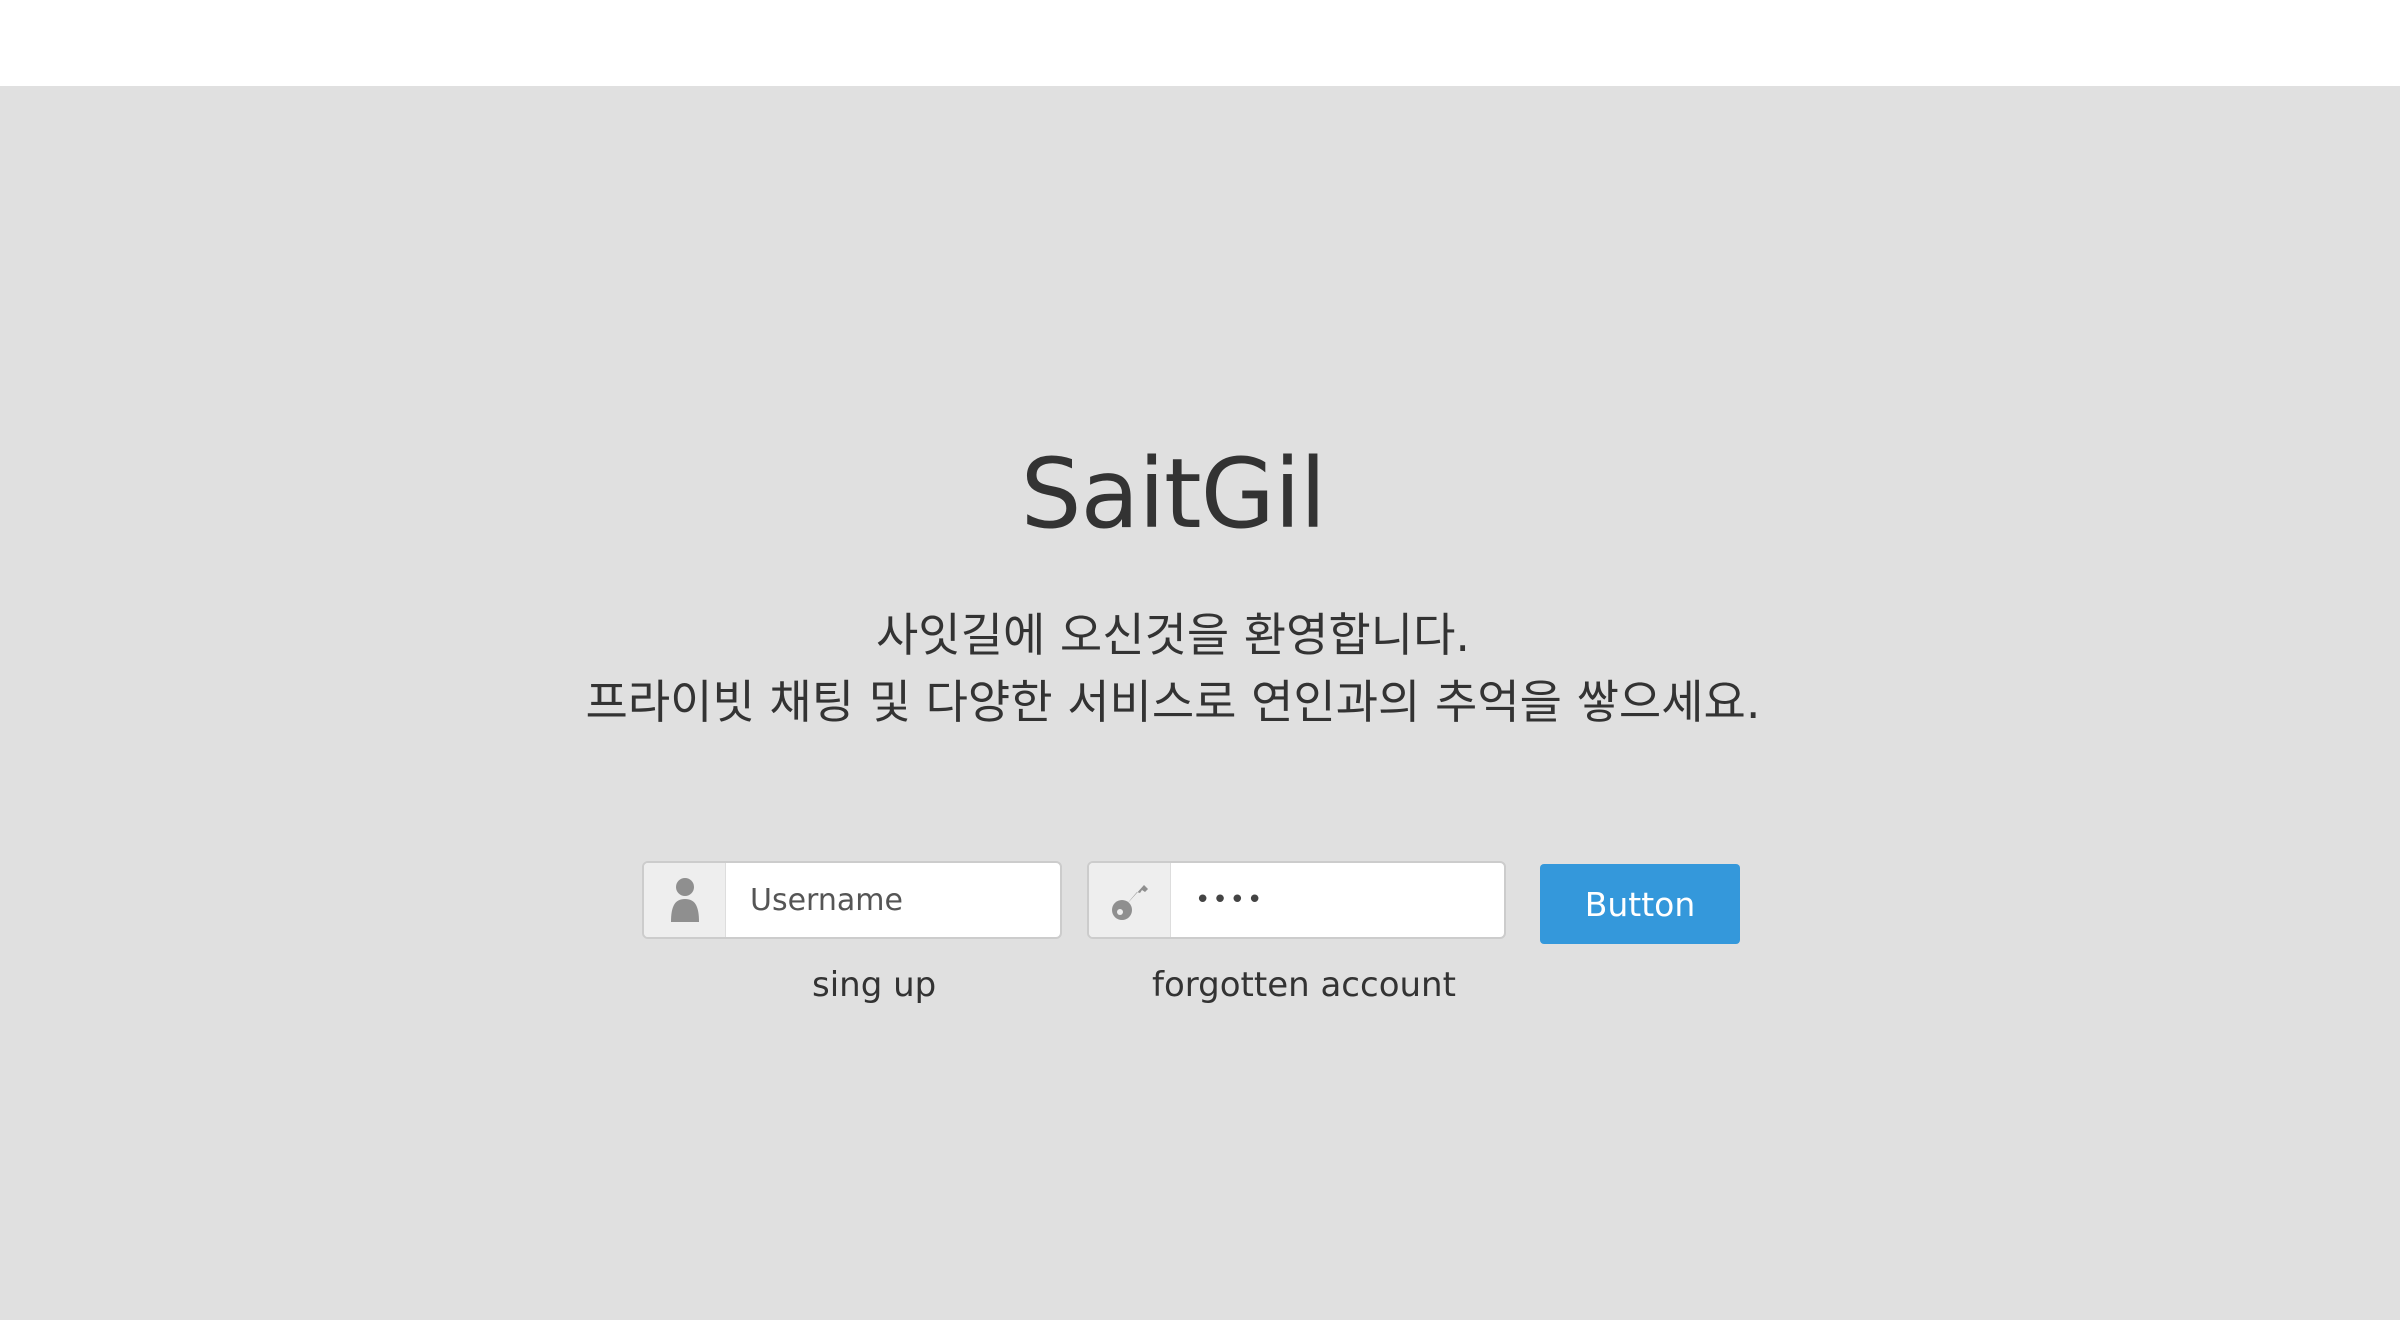 The image size is (2400, 1320). What do you see at coordinates (1173, 702) in the screenshot?
I see `welcome-line-2: 프라이빗 채팅 및 다양한 서비스로 연인과의 추억을 쌓으세요.` at bounding box center [1173, 702].